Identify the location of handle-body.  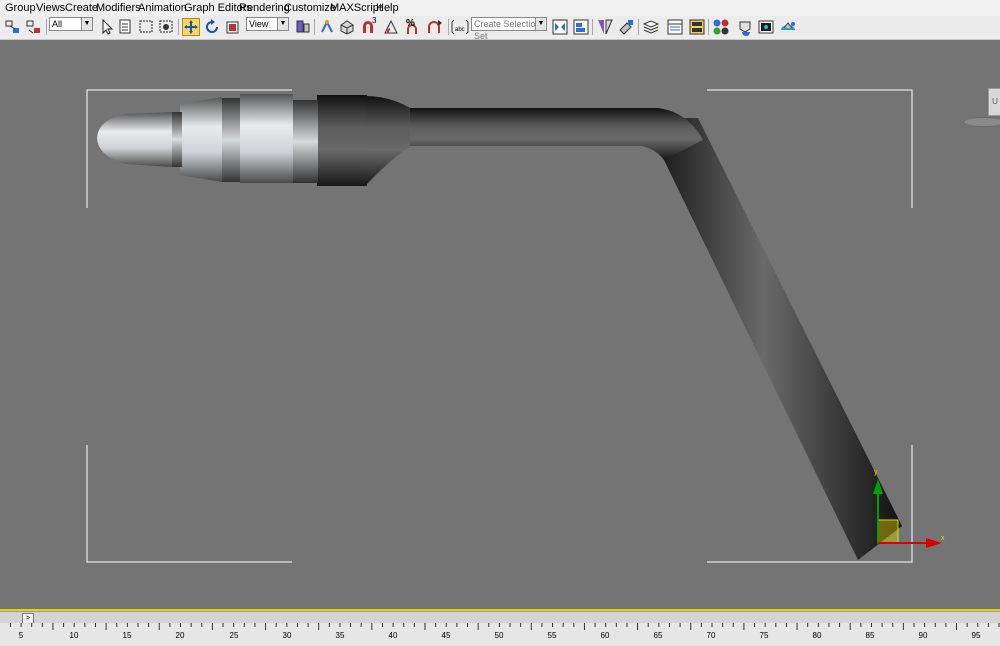
(342, 140).